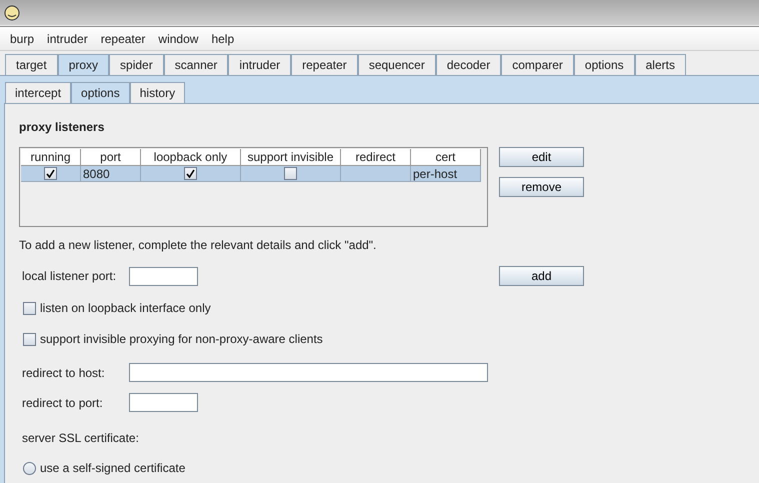  Describe the element at coordinates (469, 64) in the screenshot. I see `tab: decoder` at that location.